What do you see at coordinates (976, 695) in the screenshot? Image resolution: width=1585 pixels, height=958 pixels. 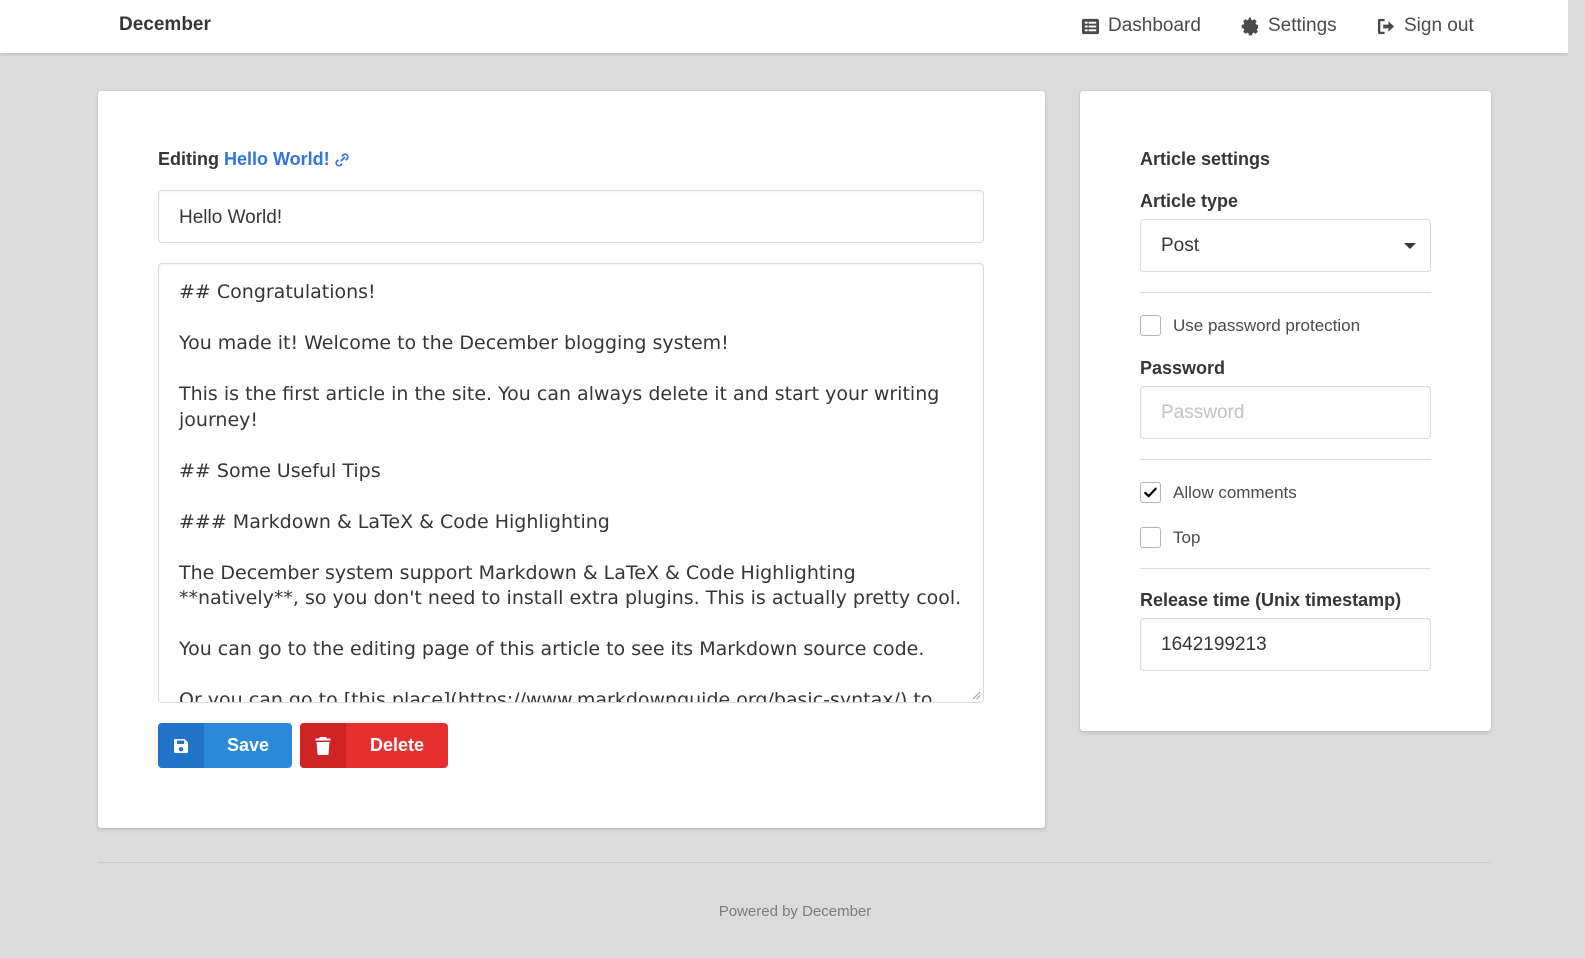 I see `resize-handle-icon` at bounding box center [976, 695].